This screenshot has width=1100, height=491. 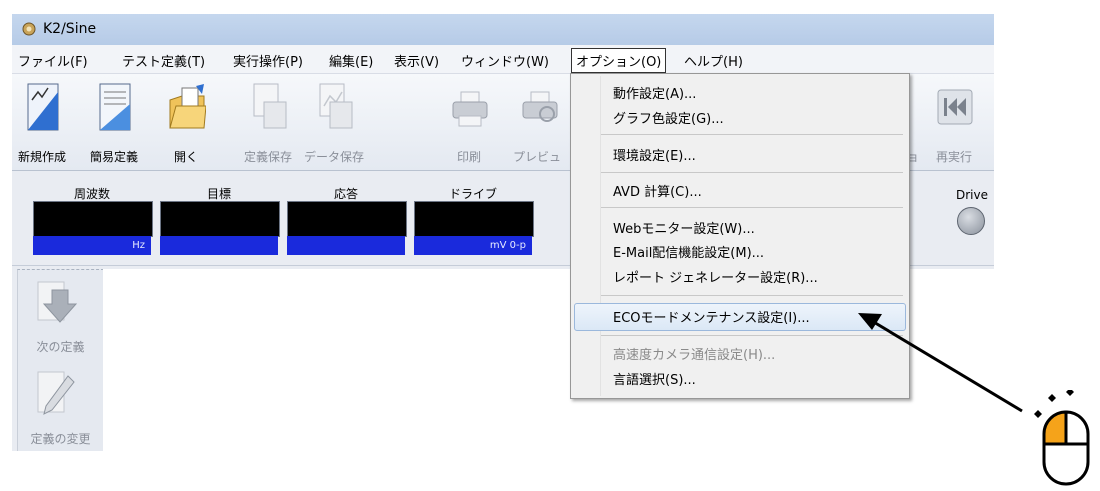 What do you see at coordinates (115, 107) in the screenshot?
I see `simple-definition-icon` at bounding box center [115, 107].